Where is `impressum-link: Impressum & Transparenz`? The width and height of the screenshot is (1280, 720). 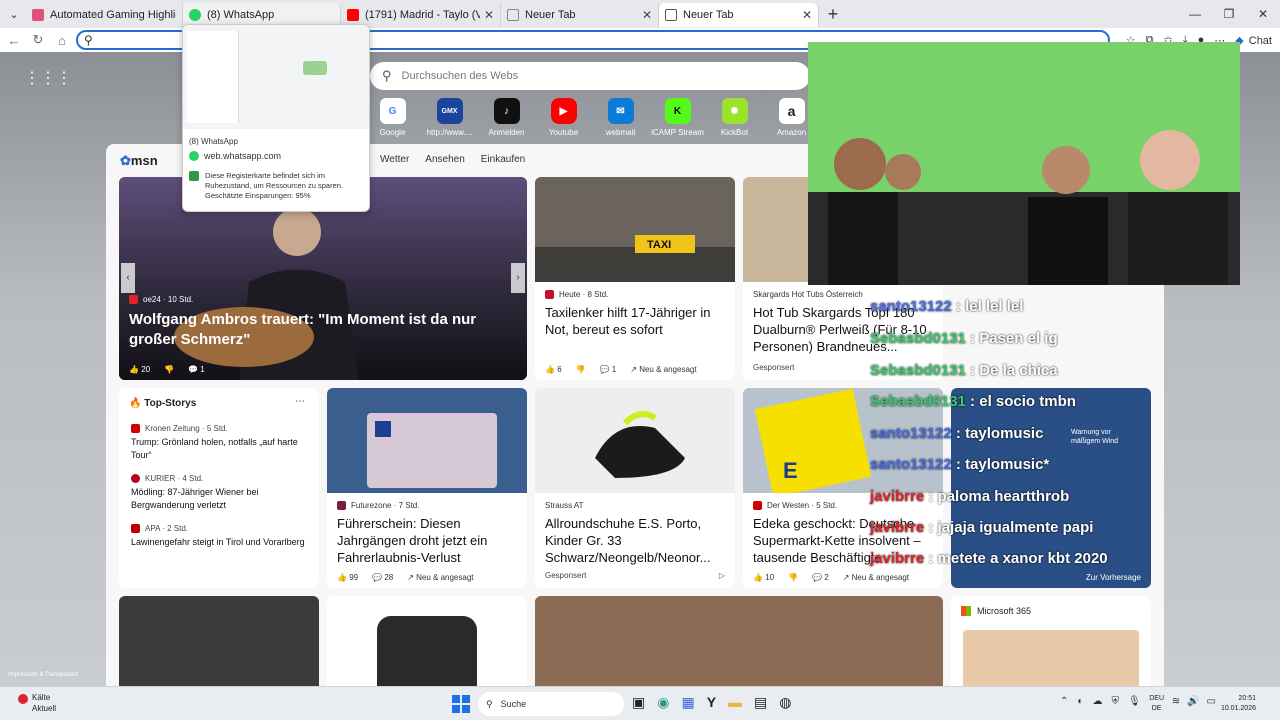
impressum-link: Impressum & Transparenz is located at coordinates (43, 675).